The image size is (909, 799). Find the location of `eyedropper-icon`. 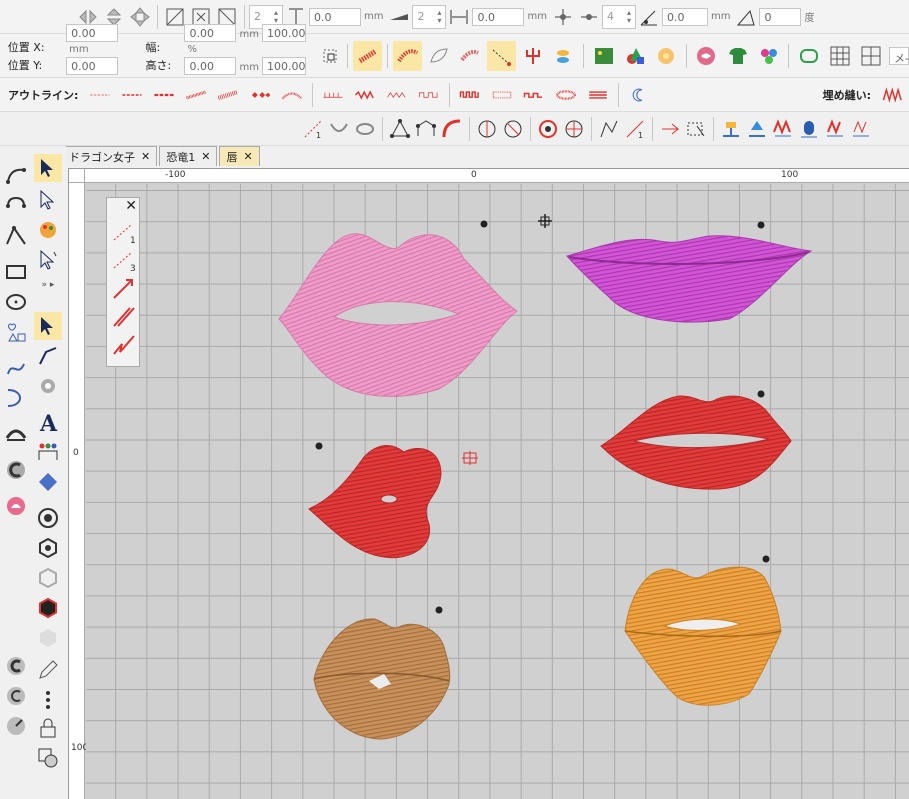

eyedropper-icon is located at coordinates (48, 386).